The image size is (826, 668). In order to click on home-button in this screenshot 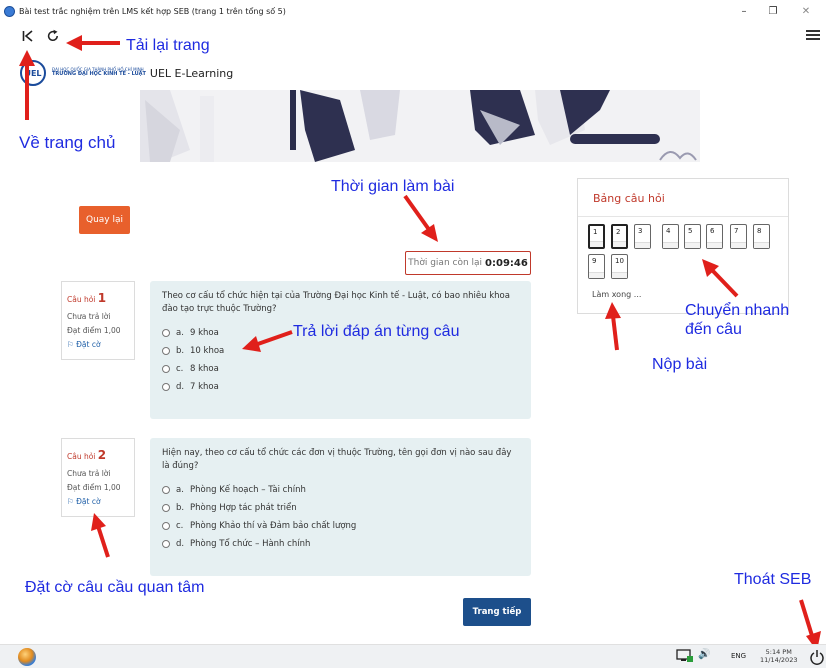, I will do `click(28, 36)`.